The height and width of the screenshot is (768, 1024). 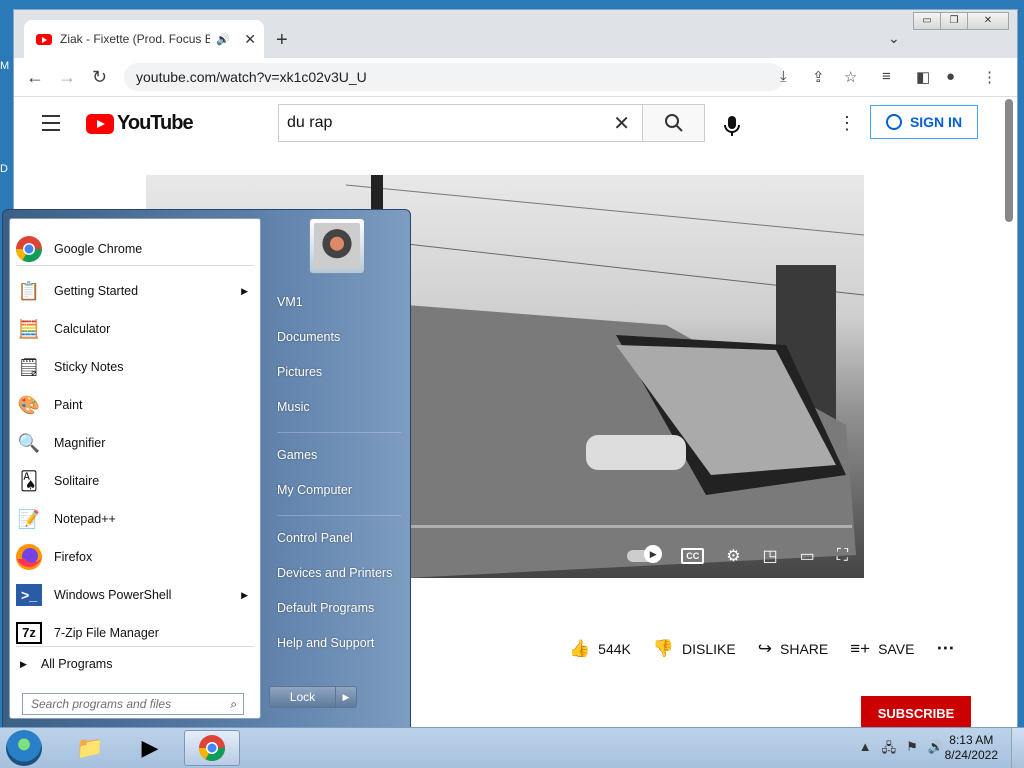 I want to click on place-my-computer: My Computer, so click(x=339, y=497).